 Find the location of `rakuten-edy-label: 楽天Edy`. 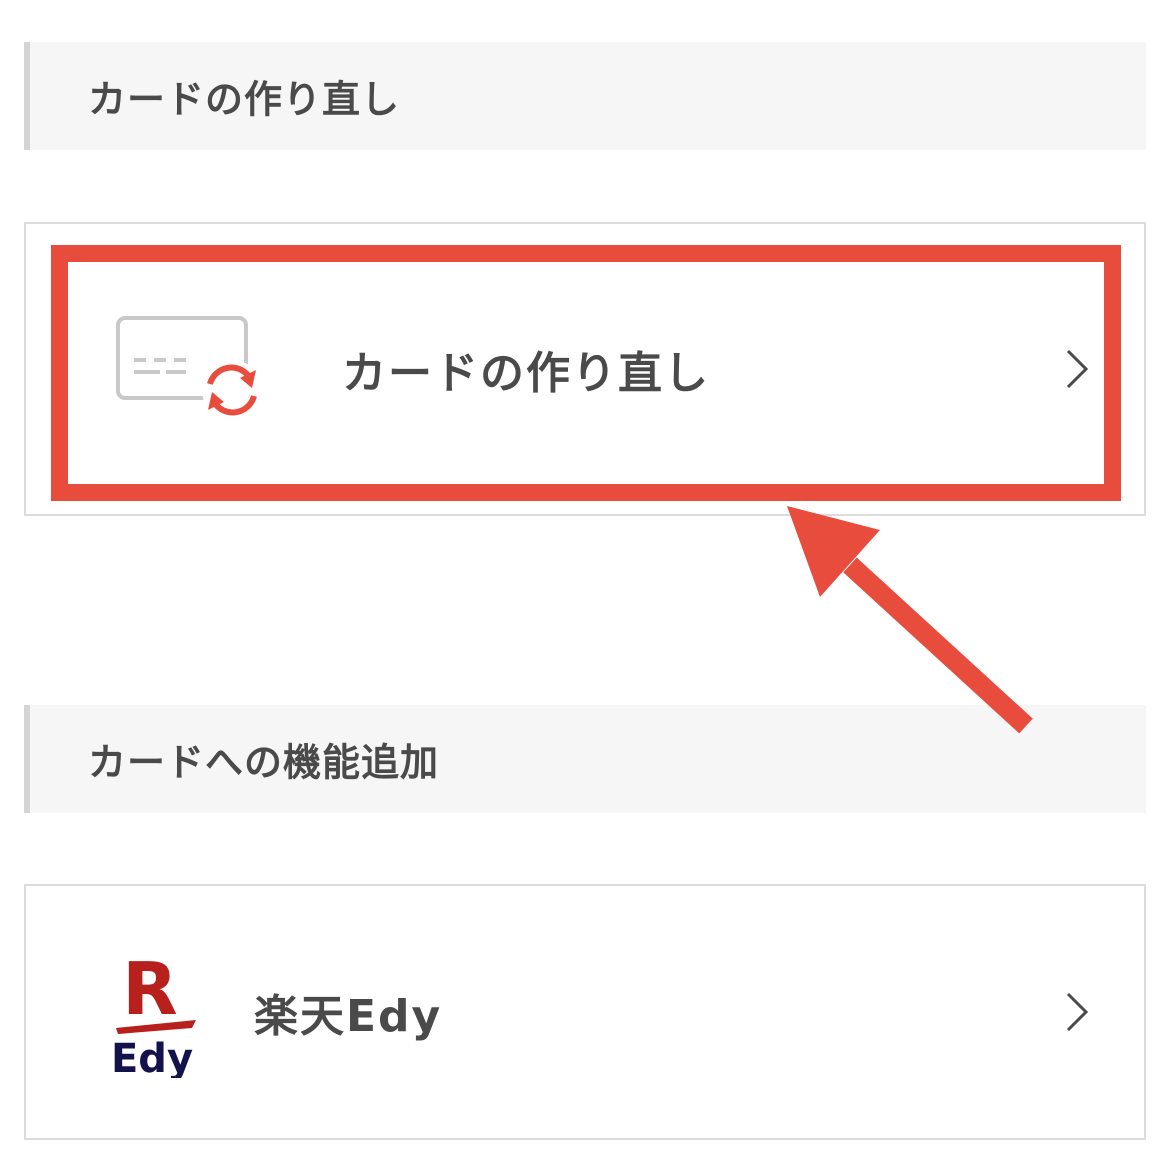

rakuten-edy-label: 楽天Edy is located at coordinates (348, 1016).